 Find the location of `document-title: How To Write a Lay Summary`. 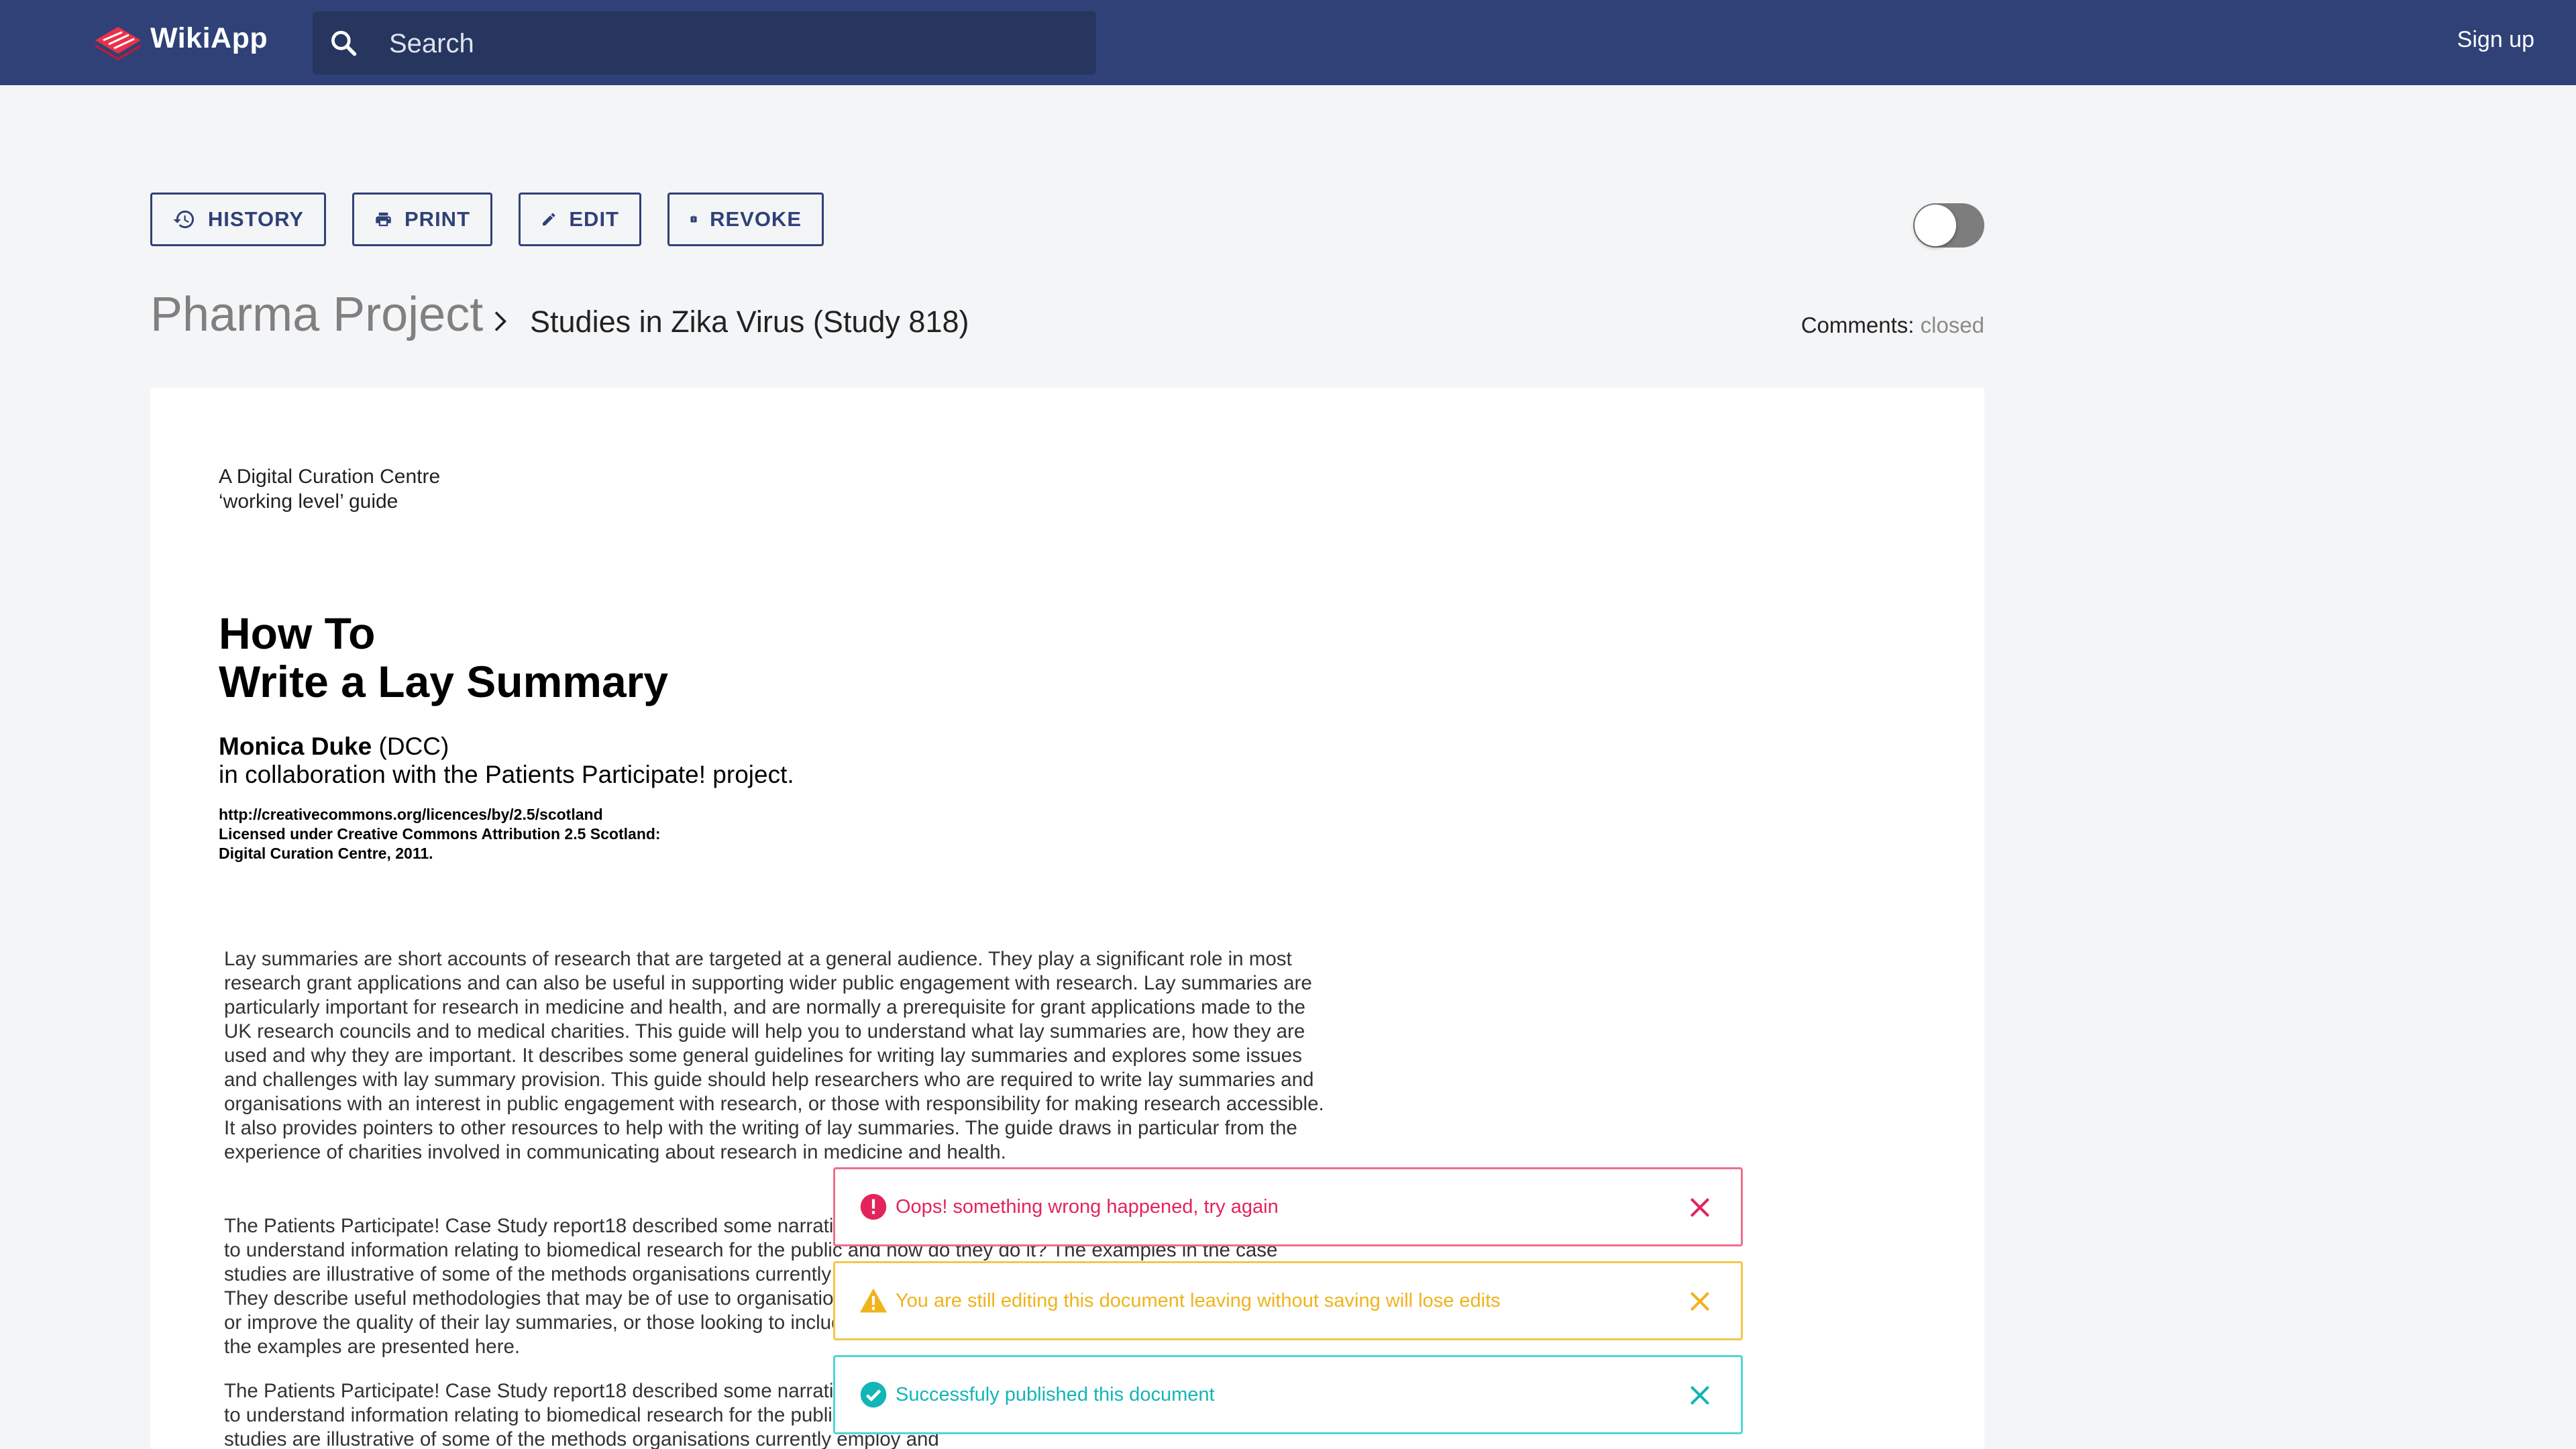

document-title: How To Write a Lay Summary is located at coordinates (1024, 657).